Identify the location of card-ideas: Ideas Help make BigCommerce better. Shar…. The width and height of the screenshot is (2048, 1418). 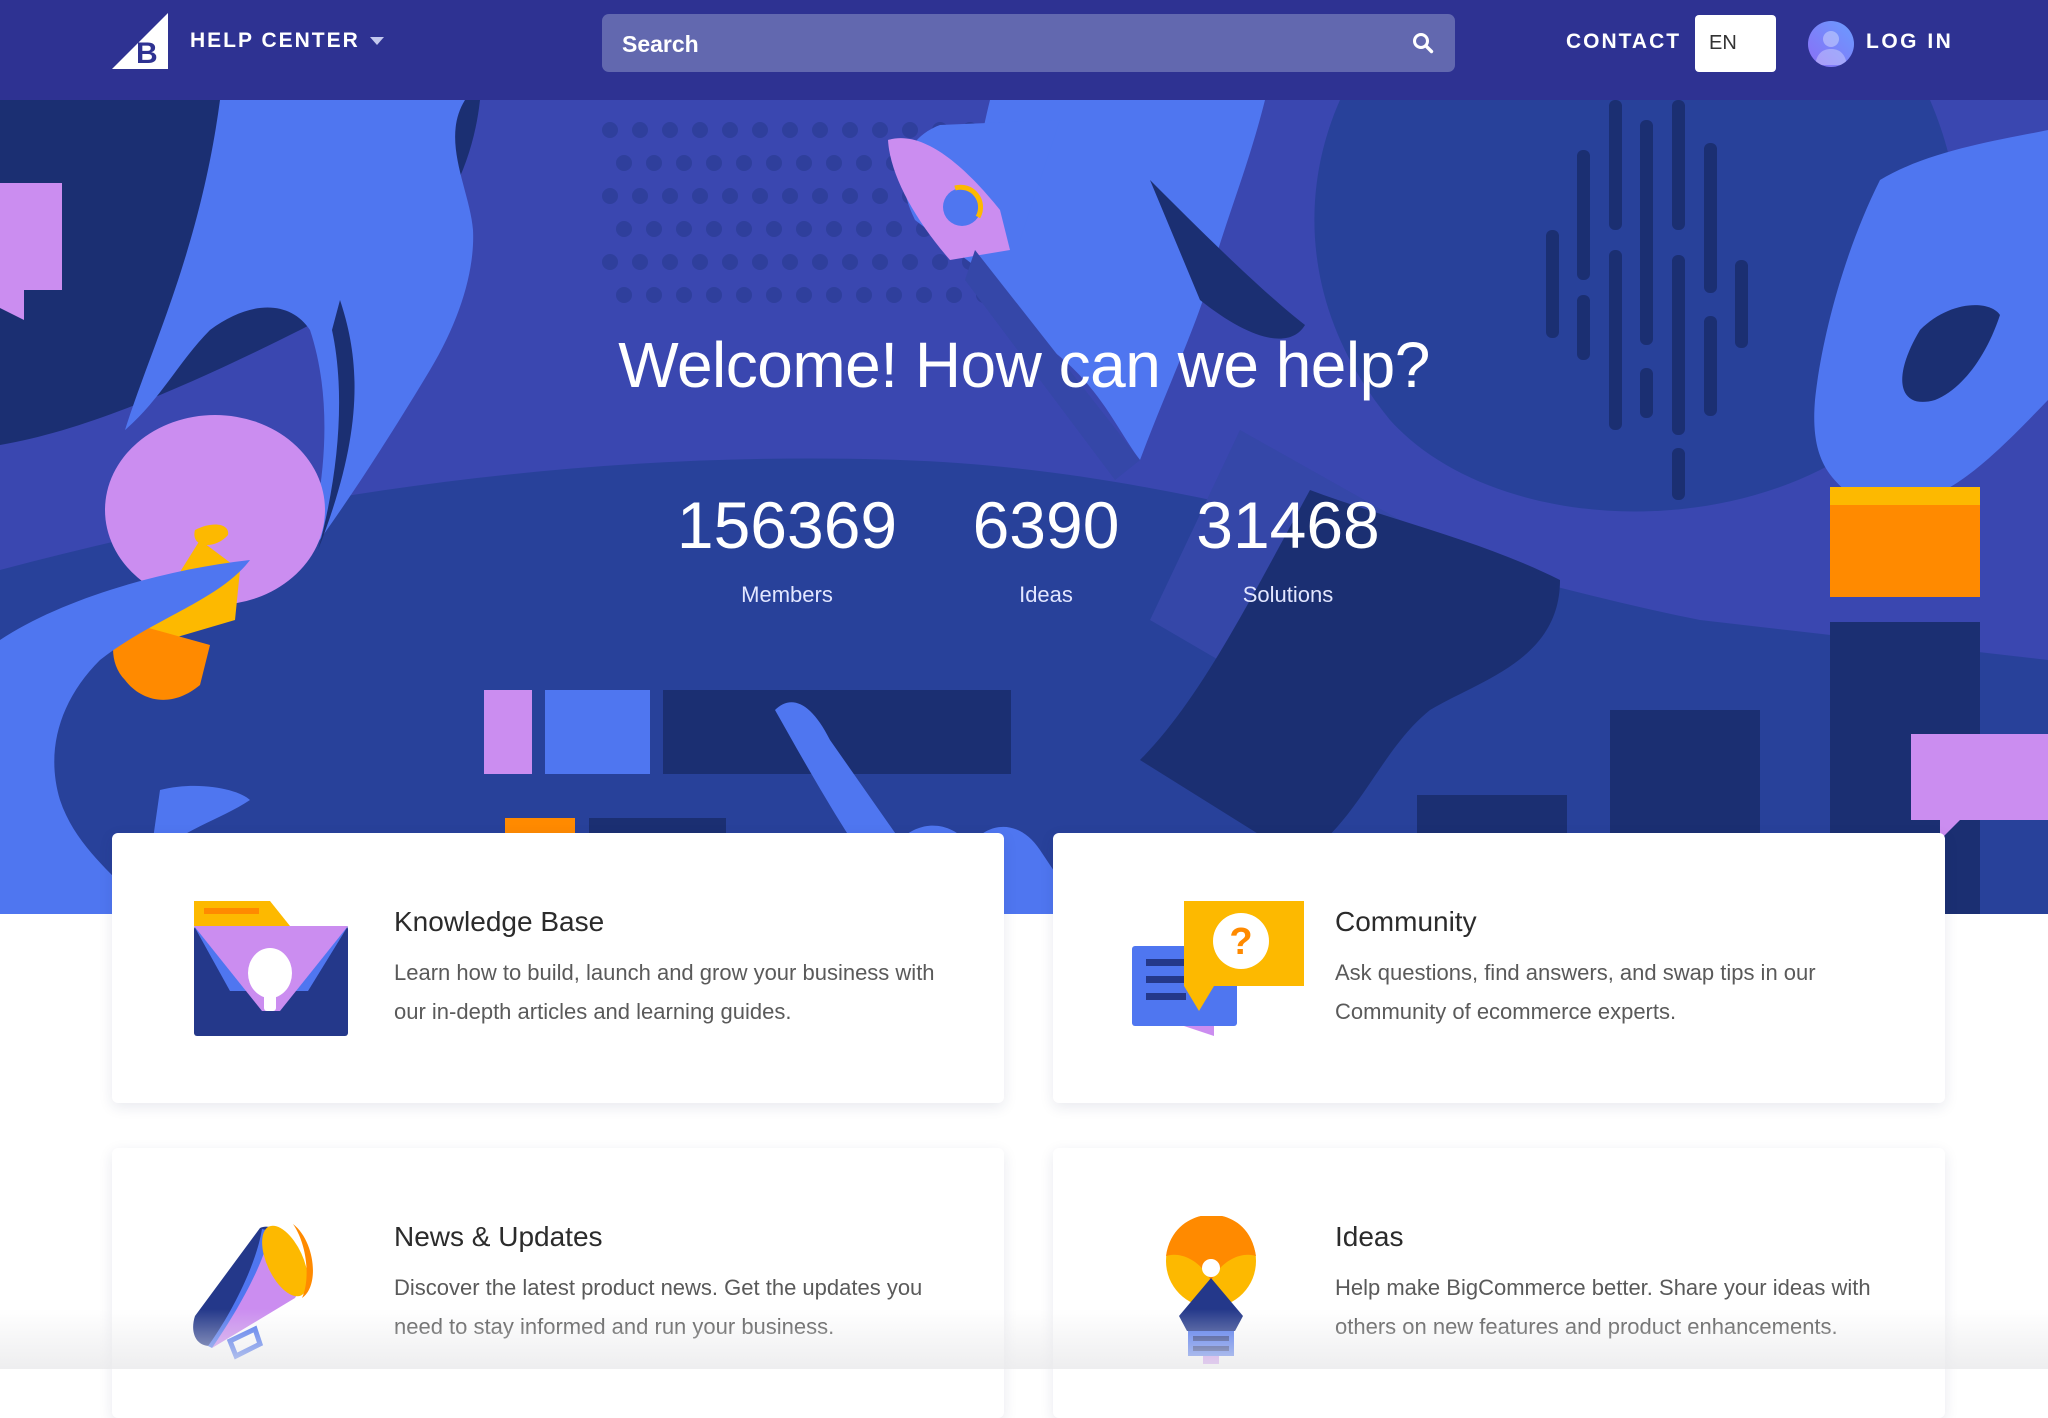
(1499, 1283).